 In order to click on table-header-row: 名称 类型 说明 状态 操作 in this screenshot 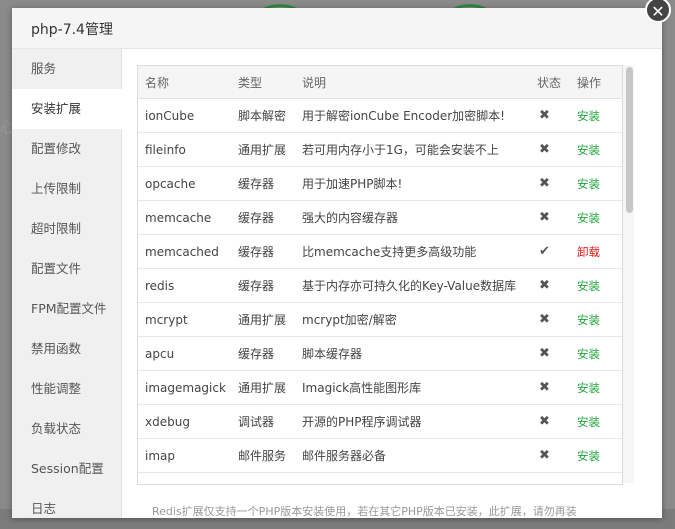, I will do `click(380, 82)`.